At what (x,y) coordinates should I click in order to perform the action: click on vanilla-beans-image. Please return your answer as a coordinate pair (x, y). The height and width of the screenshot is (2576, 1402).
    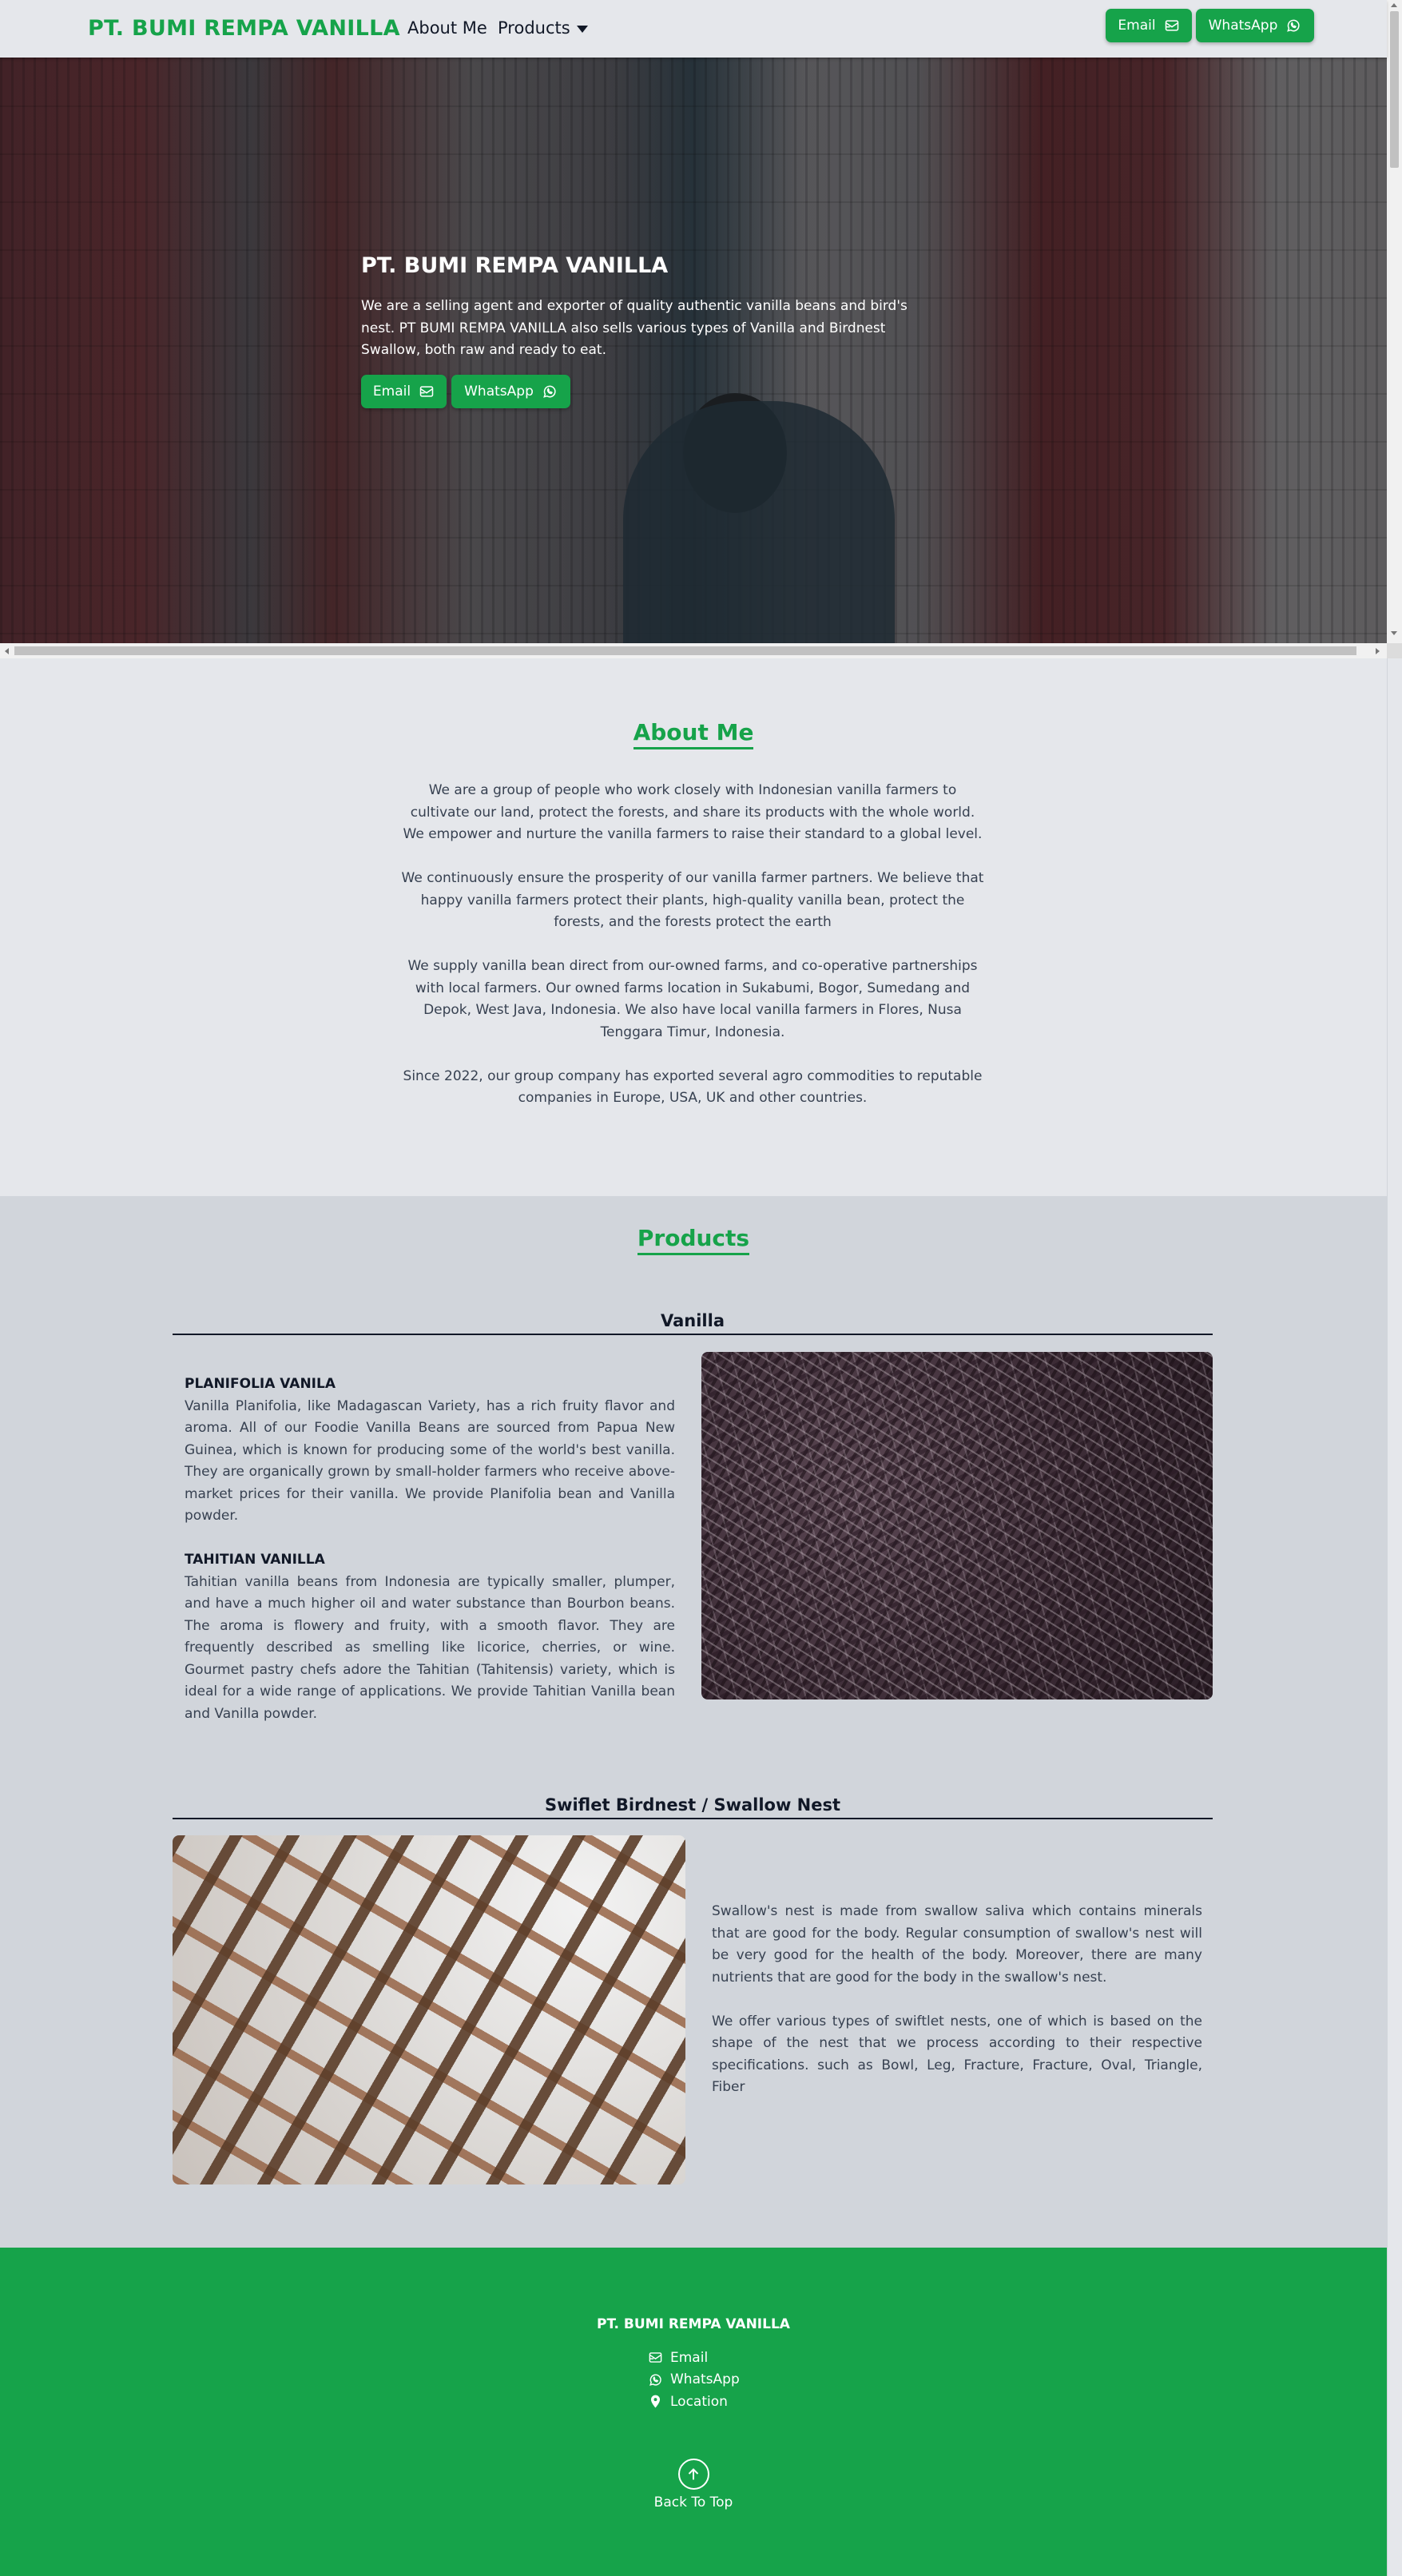
    Looking at the image, I should click on (957, 1525).